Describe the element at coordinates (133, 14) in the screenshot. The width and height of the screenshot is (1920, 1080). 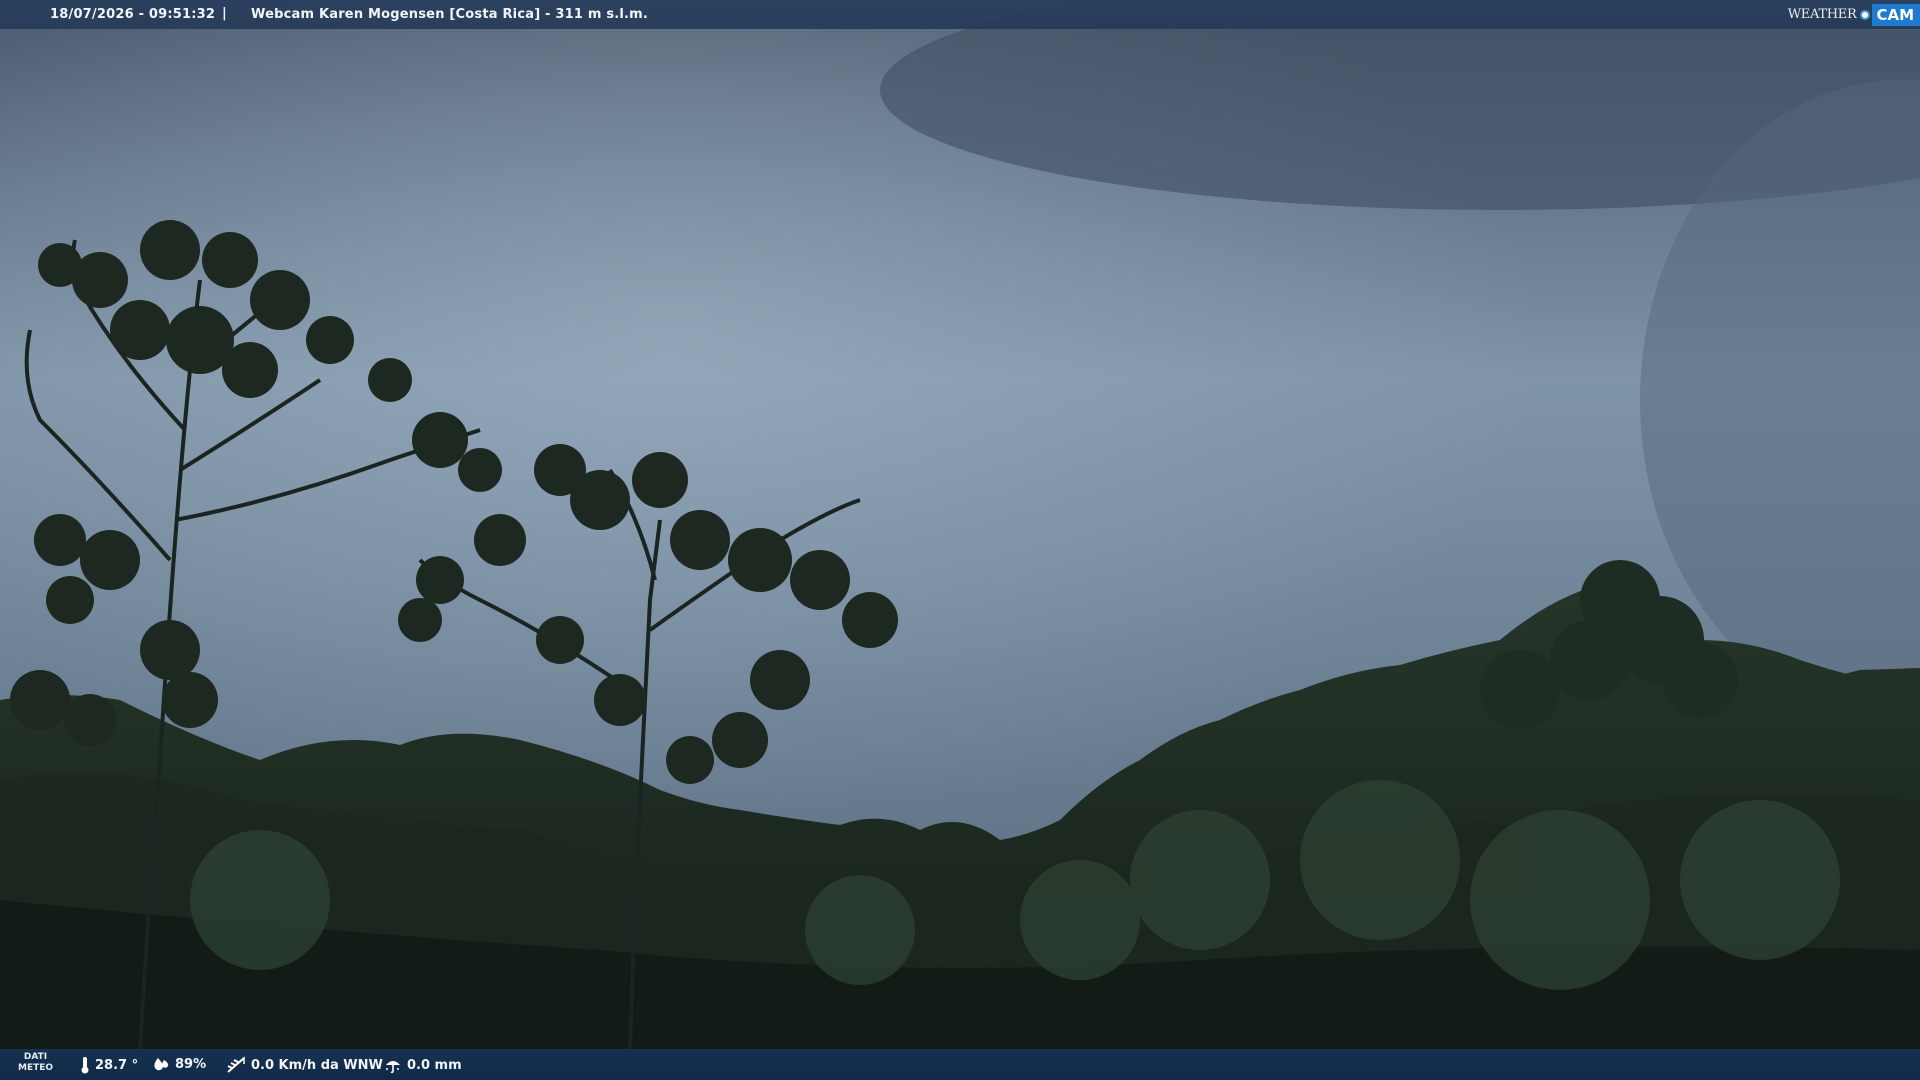
I see `datetime-text: 18/07/2026 - 09:51:32` at that location.